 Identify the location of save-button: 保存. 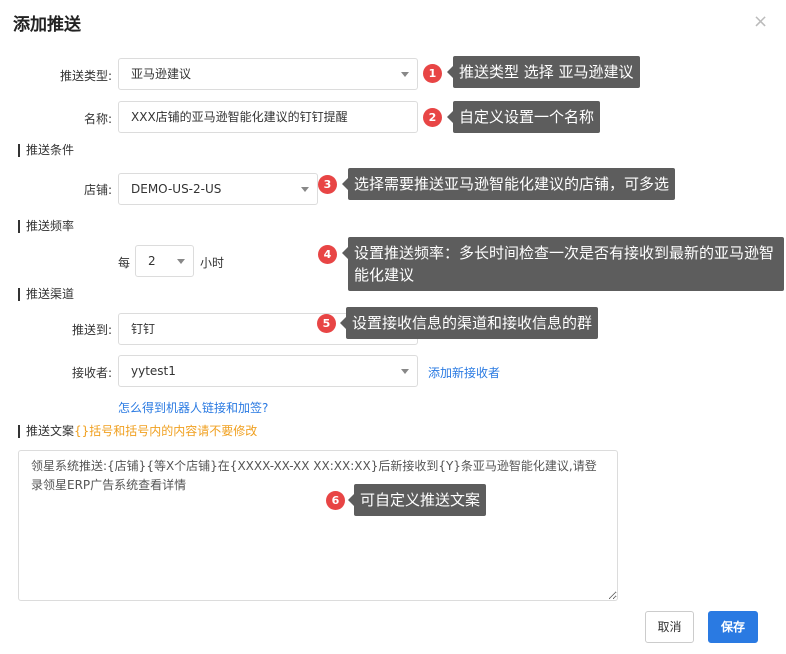
(733, 627).